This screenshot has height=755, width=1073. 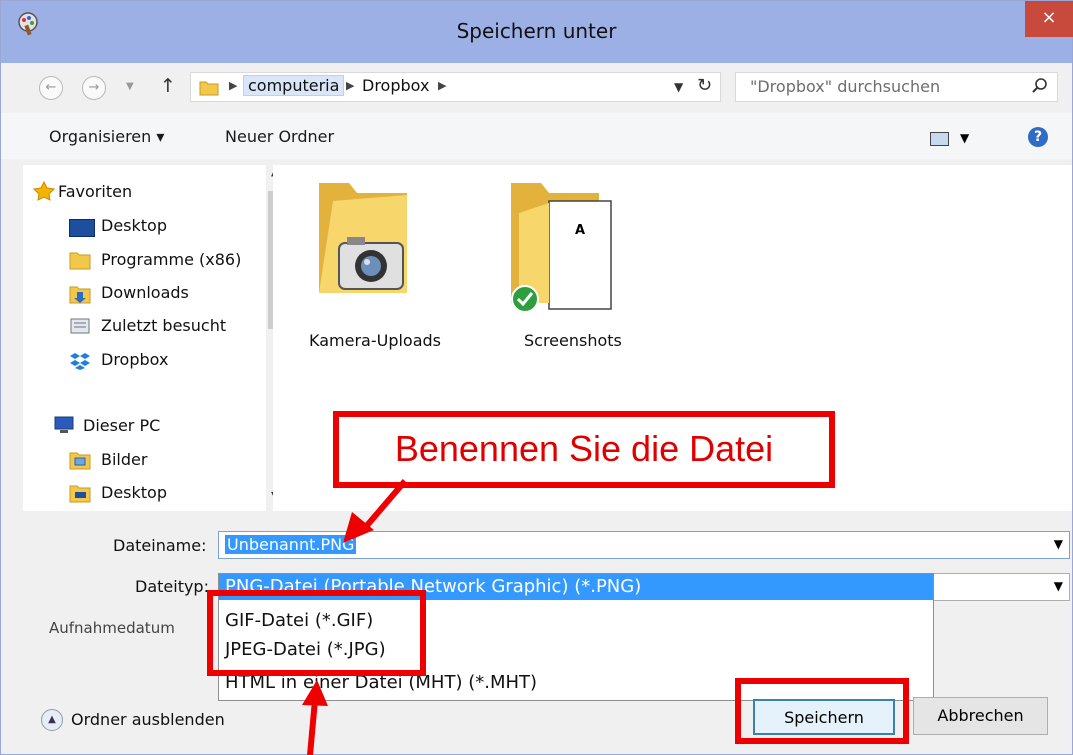 I want to click on address-bar: ▶ computeria ▶ Dropbox ▶ ▼ ↻, so click(x=455, y=87).